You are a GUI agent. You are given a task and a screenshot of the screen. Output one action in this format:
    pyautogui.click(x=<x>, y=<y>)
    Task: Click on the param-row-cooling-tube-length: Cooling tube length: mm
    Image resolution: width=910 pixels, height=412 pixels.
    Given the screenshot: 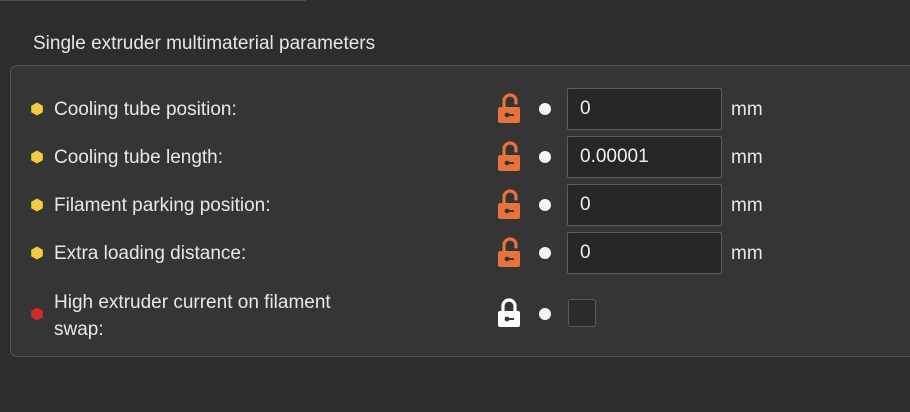 What is the action you would take?
    pyautogui.click(x=455, y=157)
    